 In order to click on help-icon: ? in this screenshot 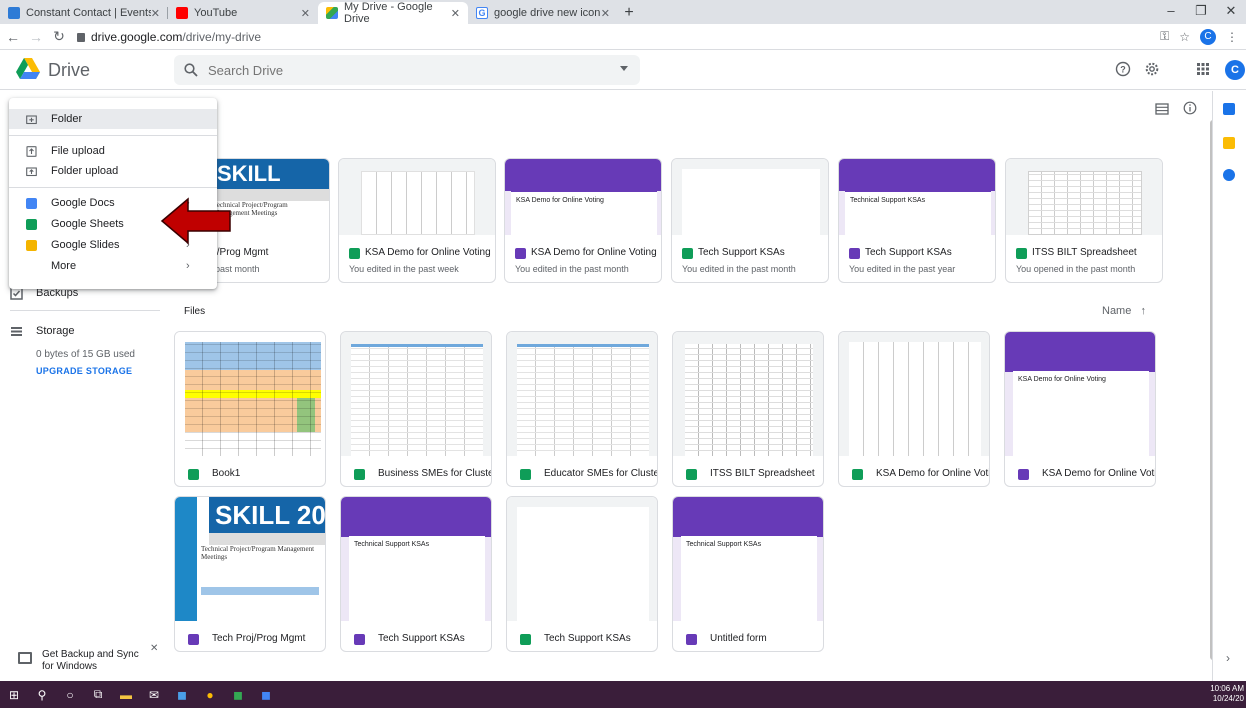, I will do `click(1123, 69)`.